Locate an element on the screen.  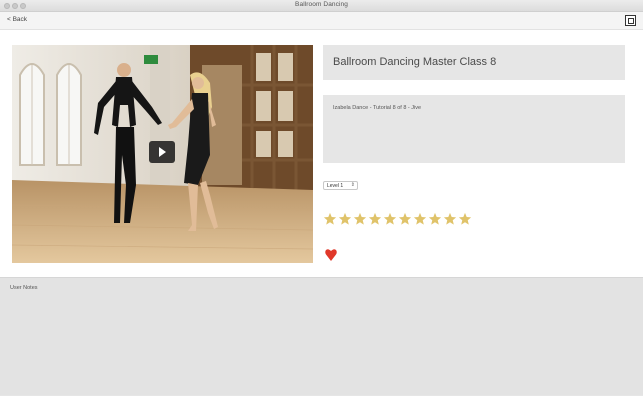
lesson-description: Izabela Dance - Tutorial 8 of 8 - Jive is located at coordinates (377, 108).